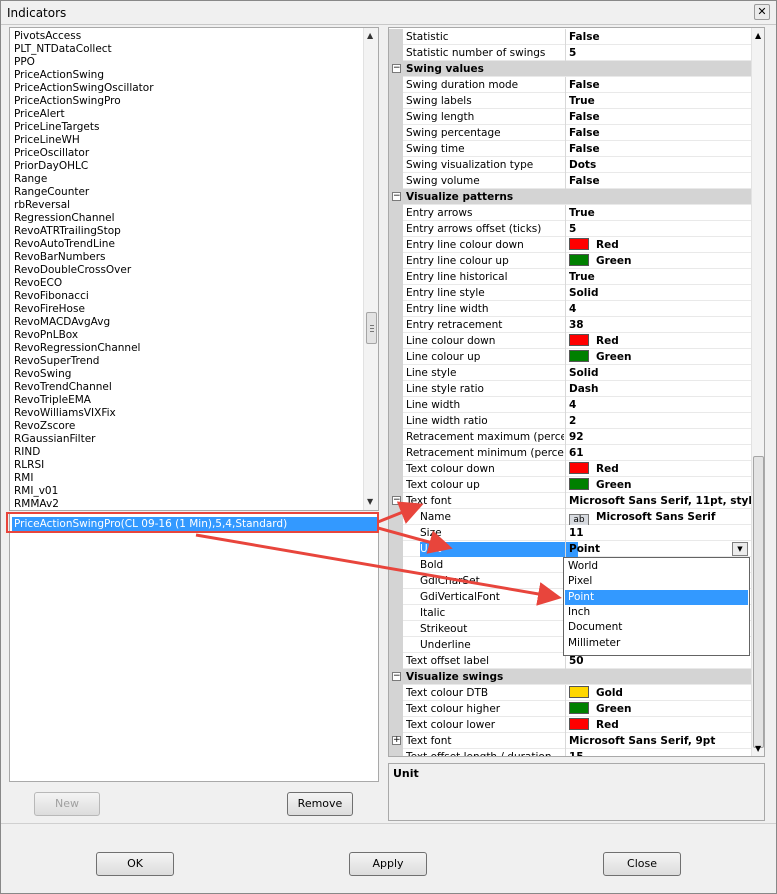  I want to click on category-header: − Swing values, so click(570, 69).